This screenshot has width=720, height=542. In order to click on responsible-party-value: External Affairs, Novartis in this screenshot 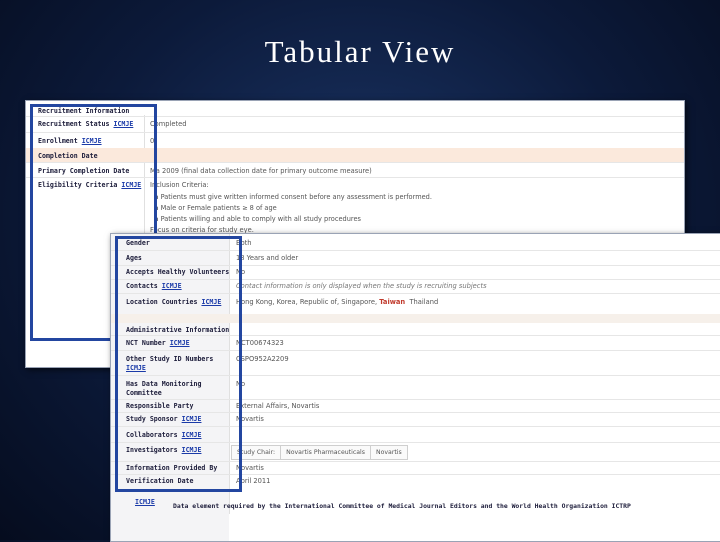, I will do `click(278, 406)`.